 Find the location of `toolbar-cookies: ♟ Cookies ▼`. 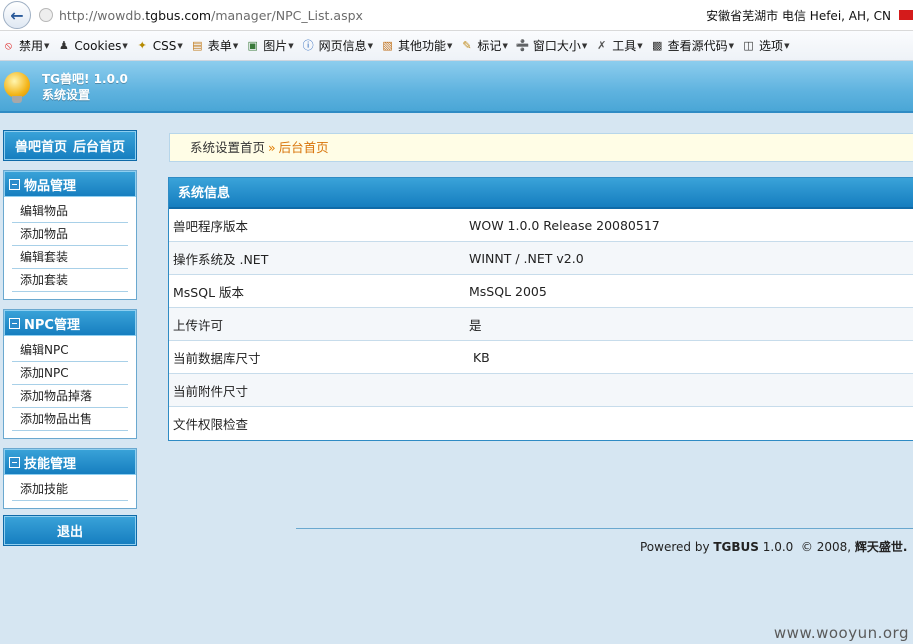

toolbar-cookies: ♟ Cookies ▼ is located at coordinates (92, 45).